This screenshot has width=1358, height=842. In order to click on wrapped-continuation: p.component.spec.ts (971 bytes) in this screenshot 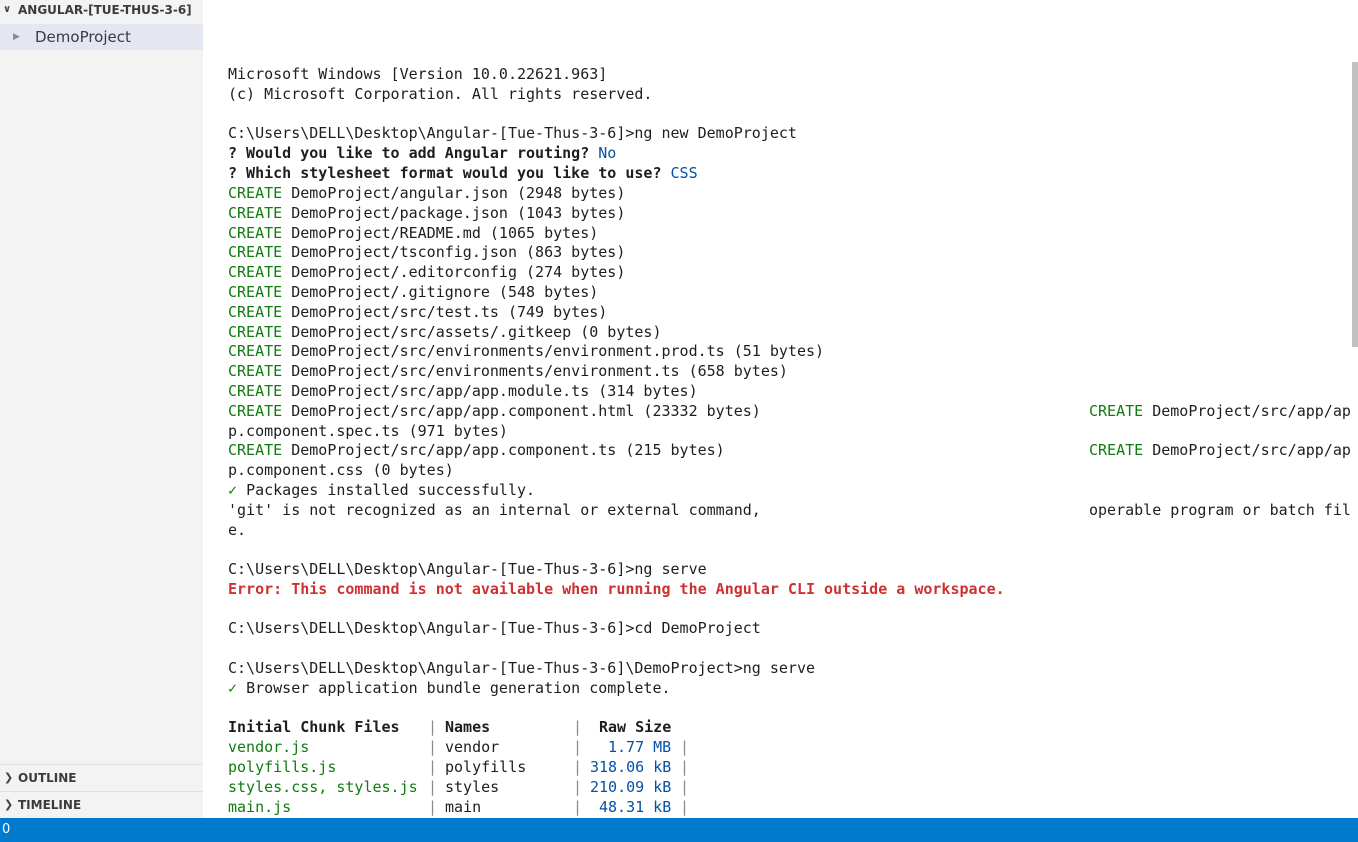, I will do `click(368, 431)`.